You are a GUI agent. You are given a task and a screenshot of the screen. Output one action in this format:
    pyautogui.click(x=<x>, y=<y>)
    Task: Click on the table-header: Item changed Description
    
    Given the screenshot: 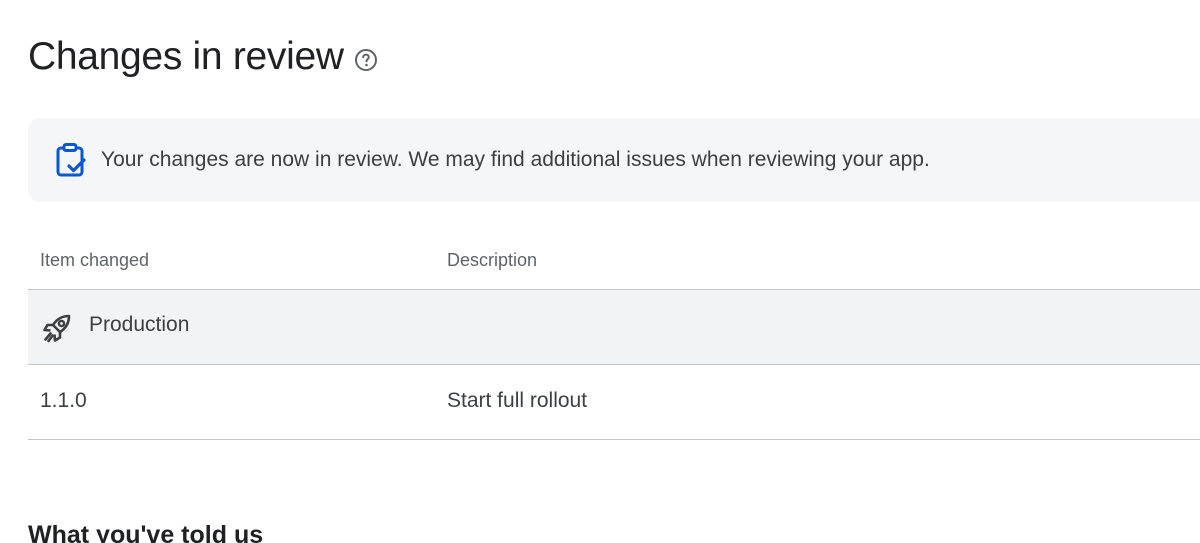 What is the action you would take?
    pyautogui.click(x=614, y=261)
    